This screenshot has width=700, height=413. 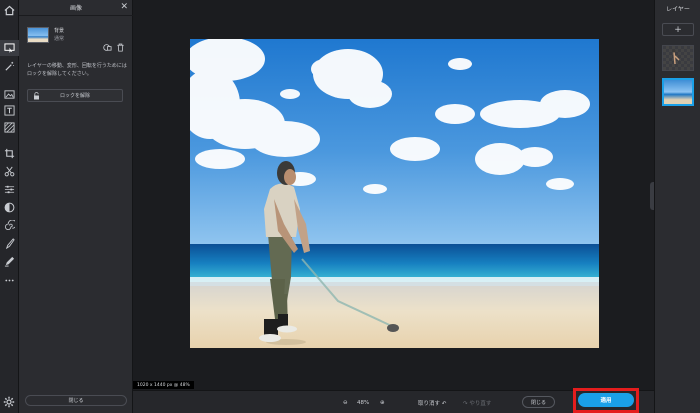 What do you see at coordinates (9, 110) in the screenshot?
I see `text-tool-icon` at bounding box center [9, 110].